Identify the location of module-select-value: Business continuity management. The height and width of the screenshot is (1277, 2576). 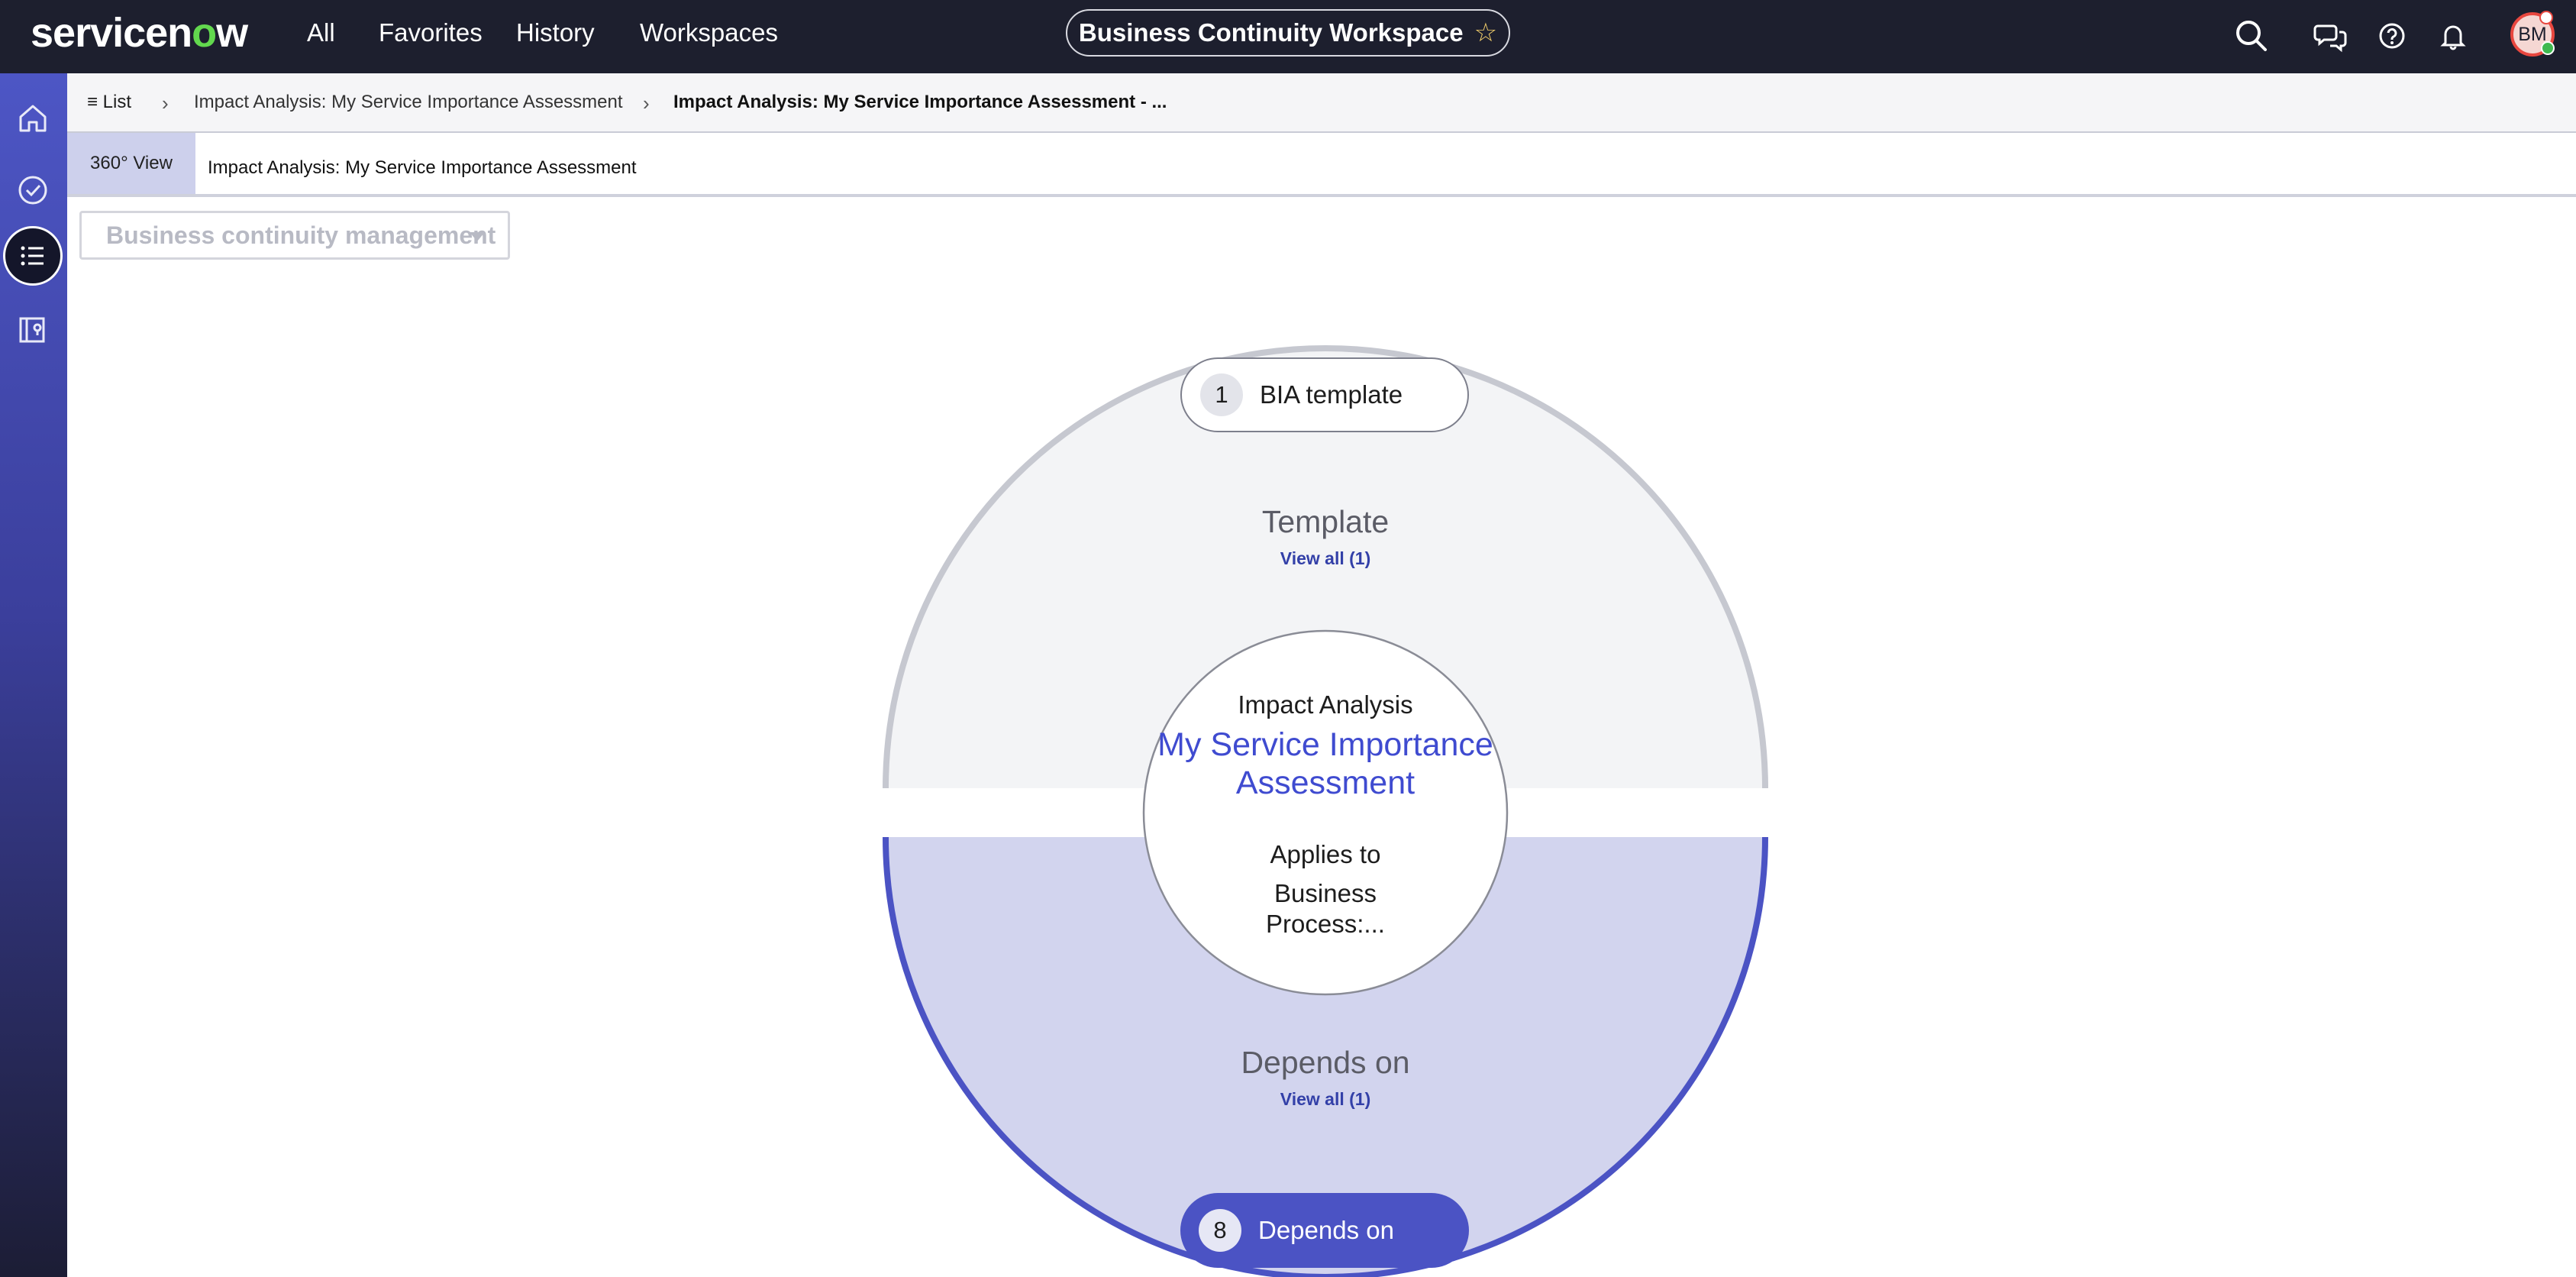
(301, 235).